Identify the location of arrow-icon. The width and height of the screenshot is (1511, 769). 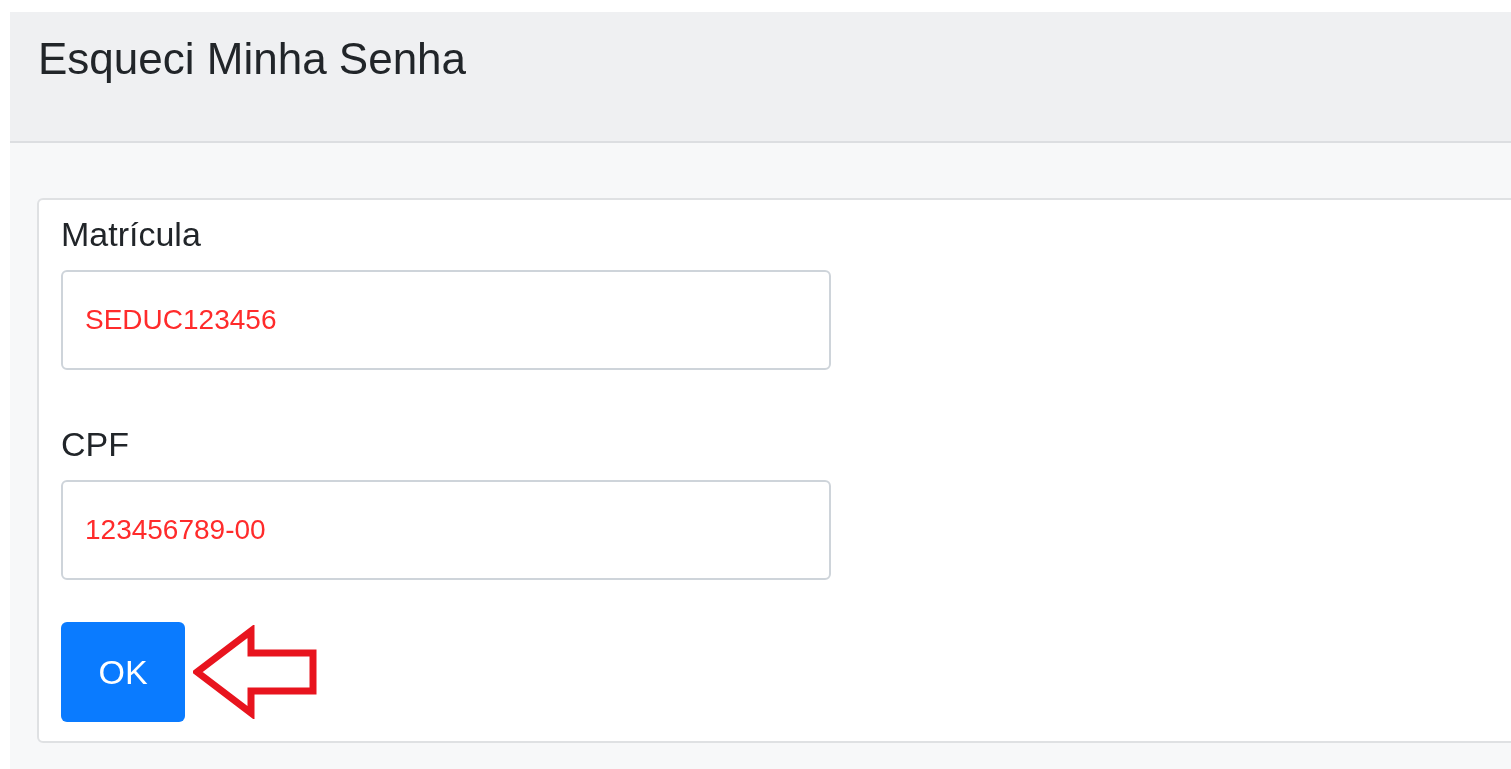
(255, 672).